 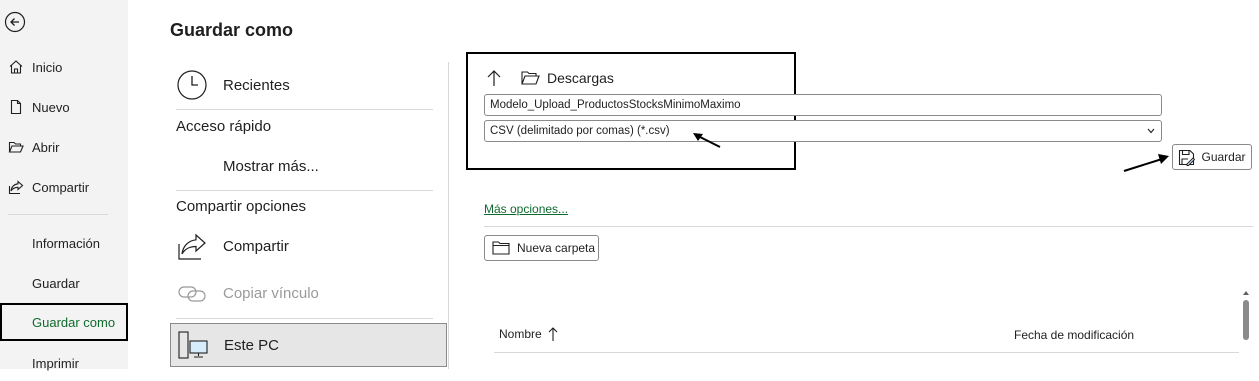 I want to click on folder-path-bar: Descargas, so click(x=550, y=78).